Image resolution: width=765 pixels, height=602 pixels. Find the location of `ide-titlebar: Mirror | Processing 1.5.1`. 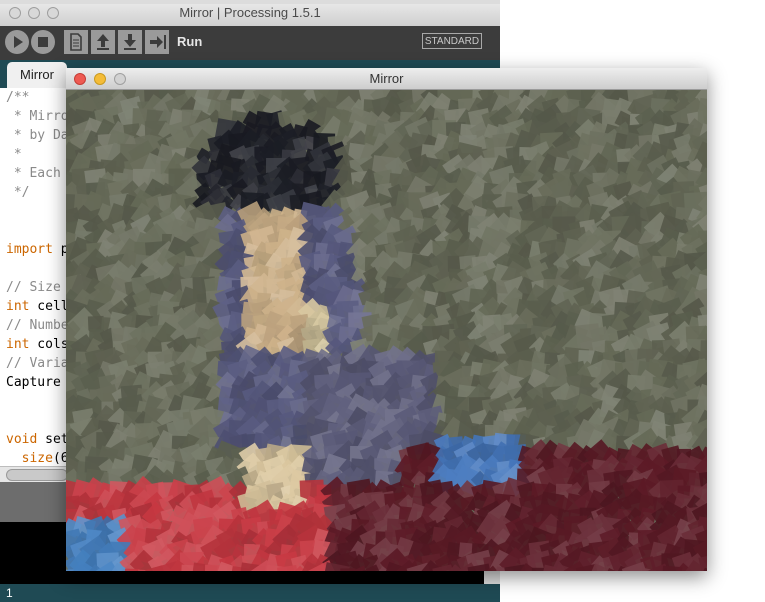

ide-titlebar: Mirror | Processing 1.5.1 is located at coordinates (250, 13).